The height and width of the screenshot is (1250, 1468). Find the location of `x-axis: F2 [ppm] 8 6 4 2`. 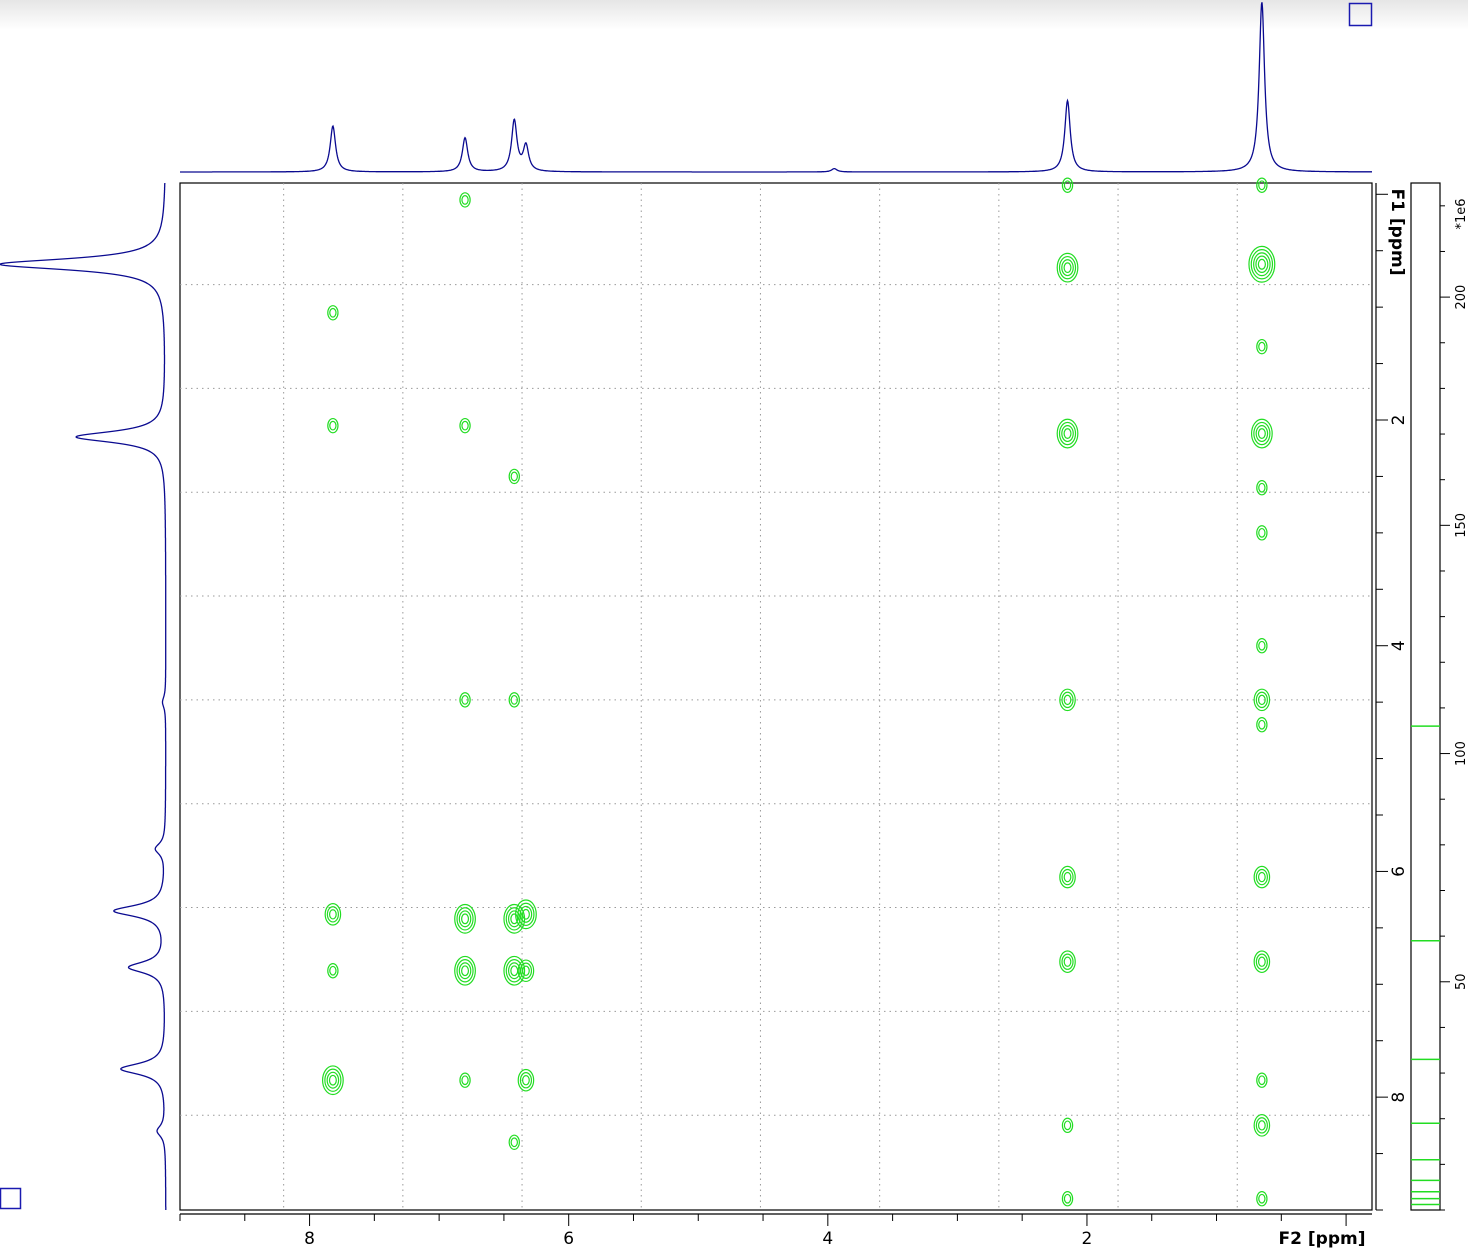

x-axis: F2 [ppm] 8 6 4 2 is located at coordinates (775, 1231).